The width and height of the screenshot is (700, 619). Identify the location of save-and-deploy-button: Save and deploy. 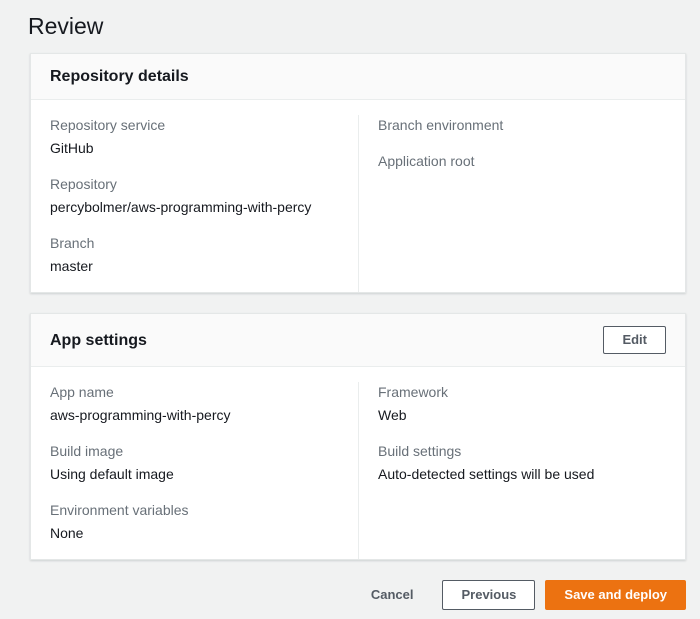
(615, 595).